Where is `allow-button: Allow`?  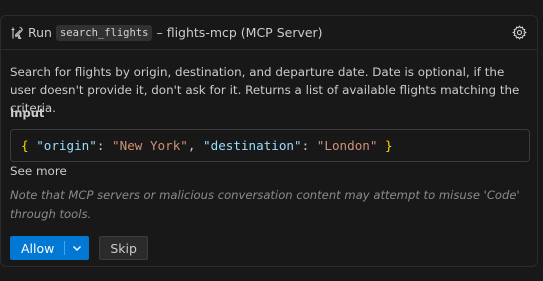 allow-button: Allow is located at coordinates (37, 248).